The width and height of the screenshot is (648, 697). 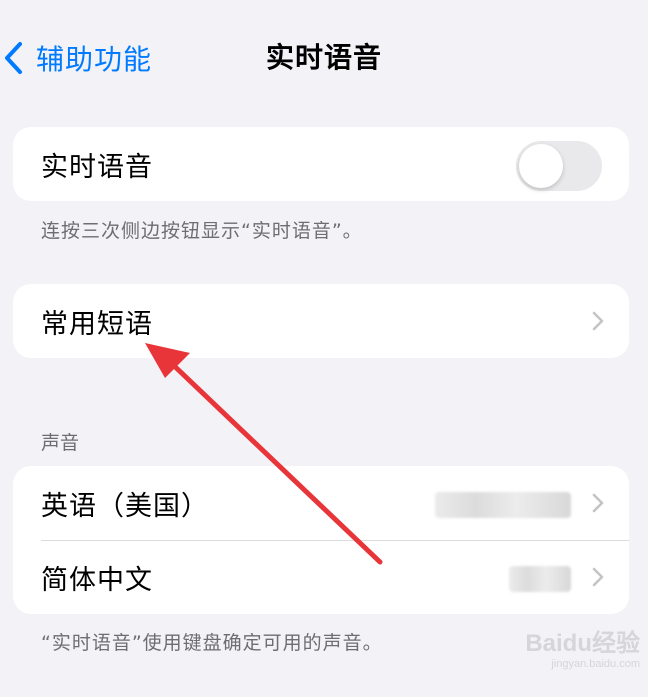 What do you see at coordinates (97, 324) in the screenshot?
I see `phrases-label: 常用短语` at bounding box center [97, 324].